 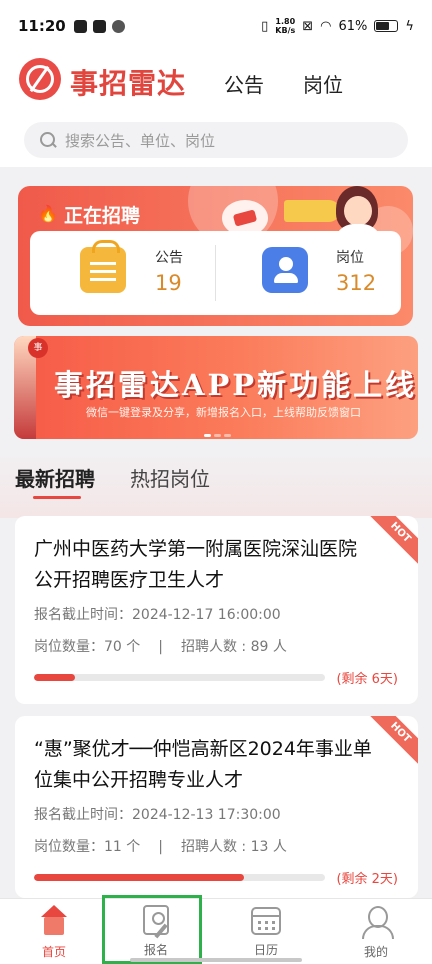 What do you see at coordinates (375, 952) in the screenshot?
I see `nav-profile-label: 我的` at bounding box center [375, 952].